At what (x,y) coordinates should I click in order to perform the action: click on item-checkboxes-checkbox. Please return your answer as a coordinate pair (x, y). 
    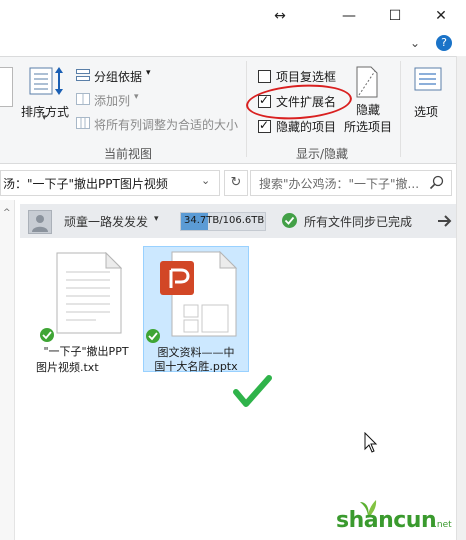
    Looking at the image, I should click on (264, 76).